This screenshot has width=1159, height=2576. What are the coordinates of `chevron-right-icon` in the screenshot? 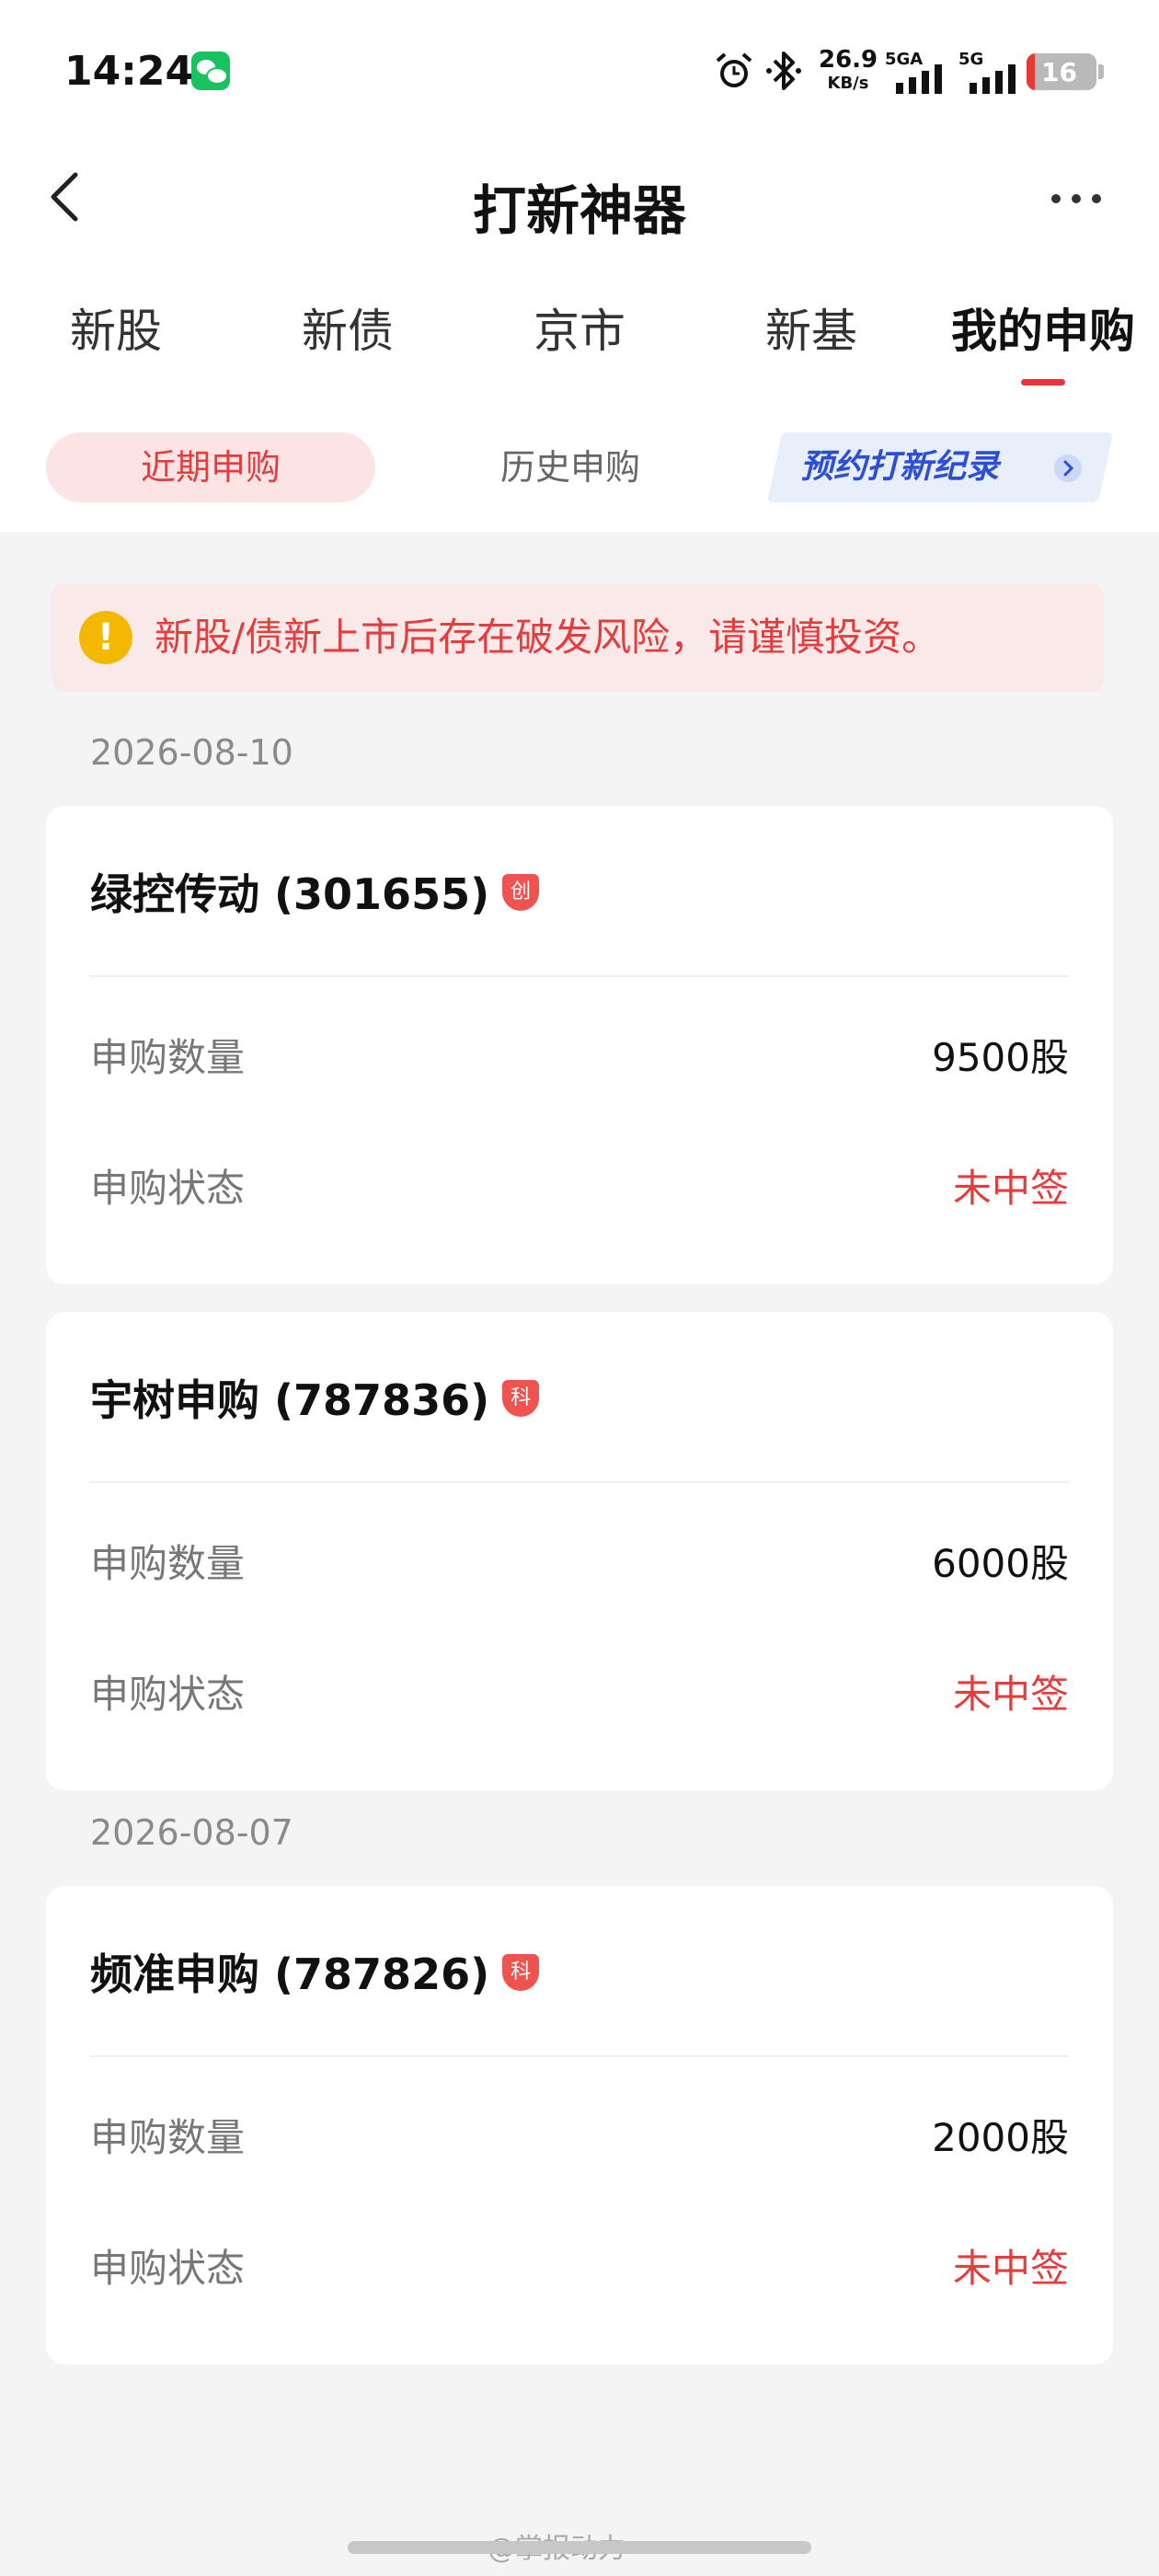 It's located at (1068, 468).